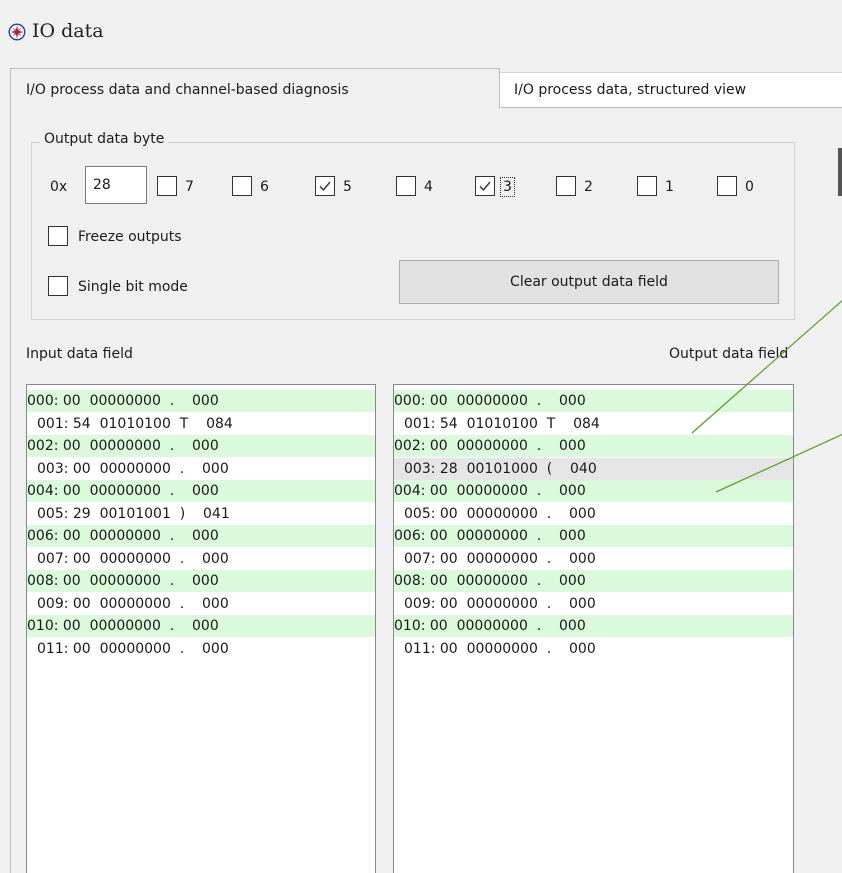 Image resolution: width=842 pixels, height=873 pixels. Describe the element at coordinates (727, 186) in the screenshot. I see `bit-0-checkbox` at that location.